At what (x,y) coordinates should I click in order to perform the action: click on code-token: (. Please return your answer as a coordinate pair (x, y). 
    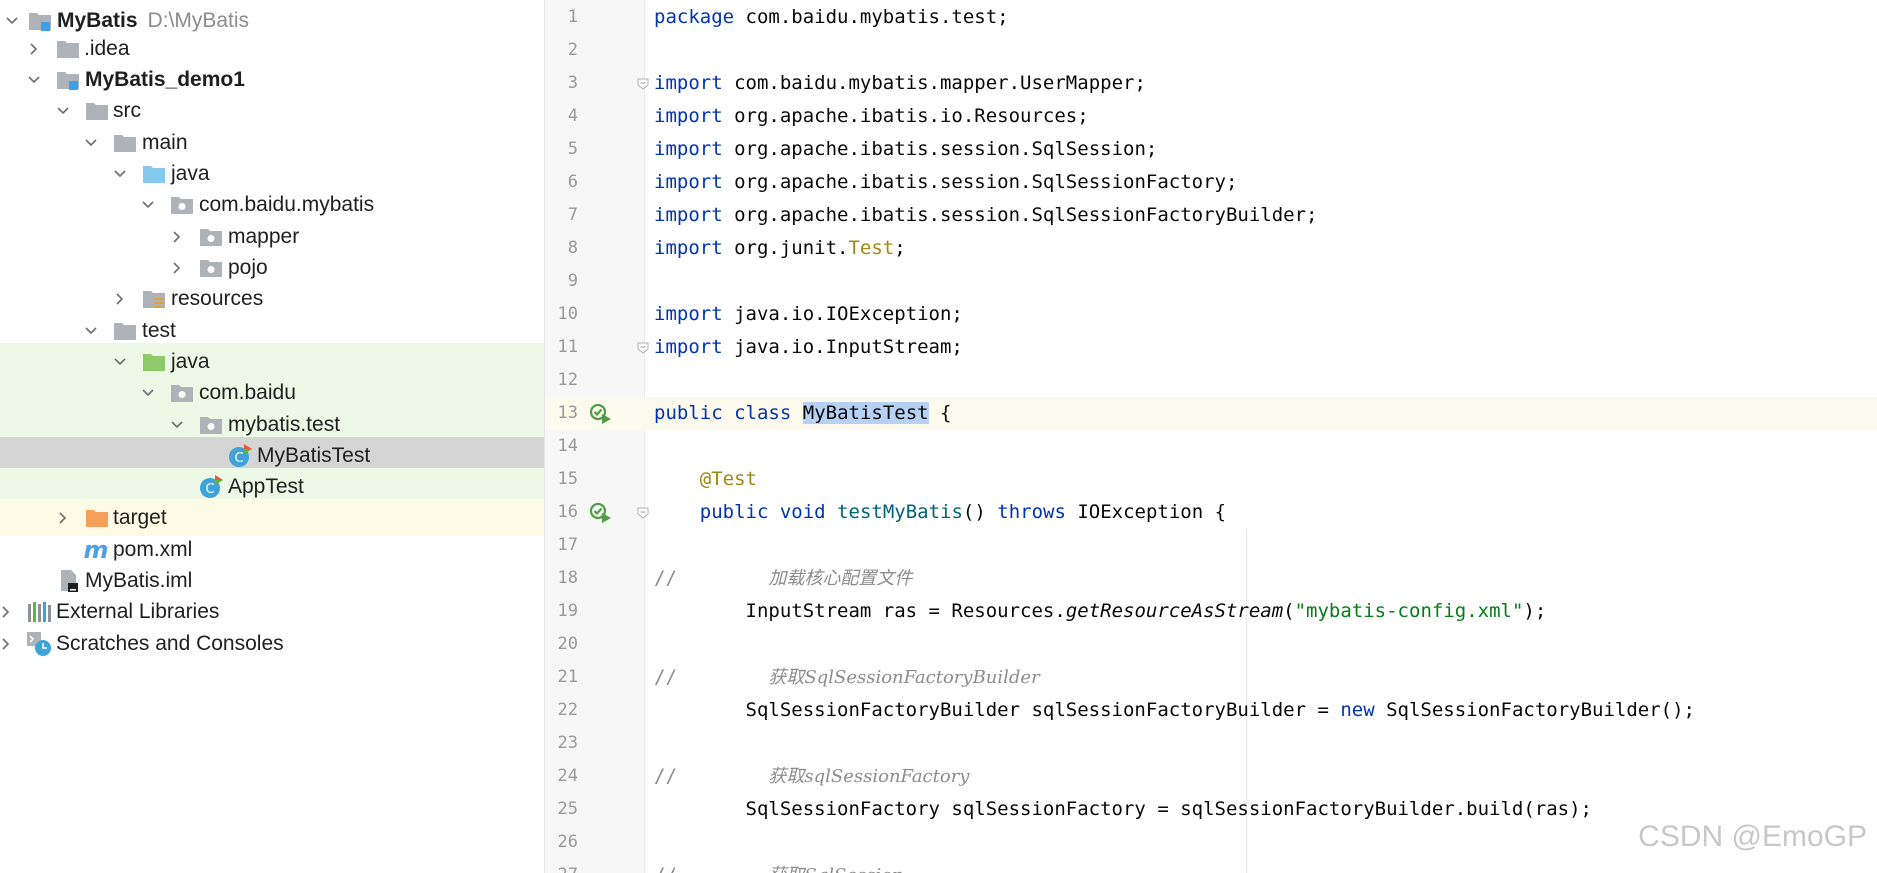
    Looking at the image, I should click on (1289, 611).